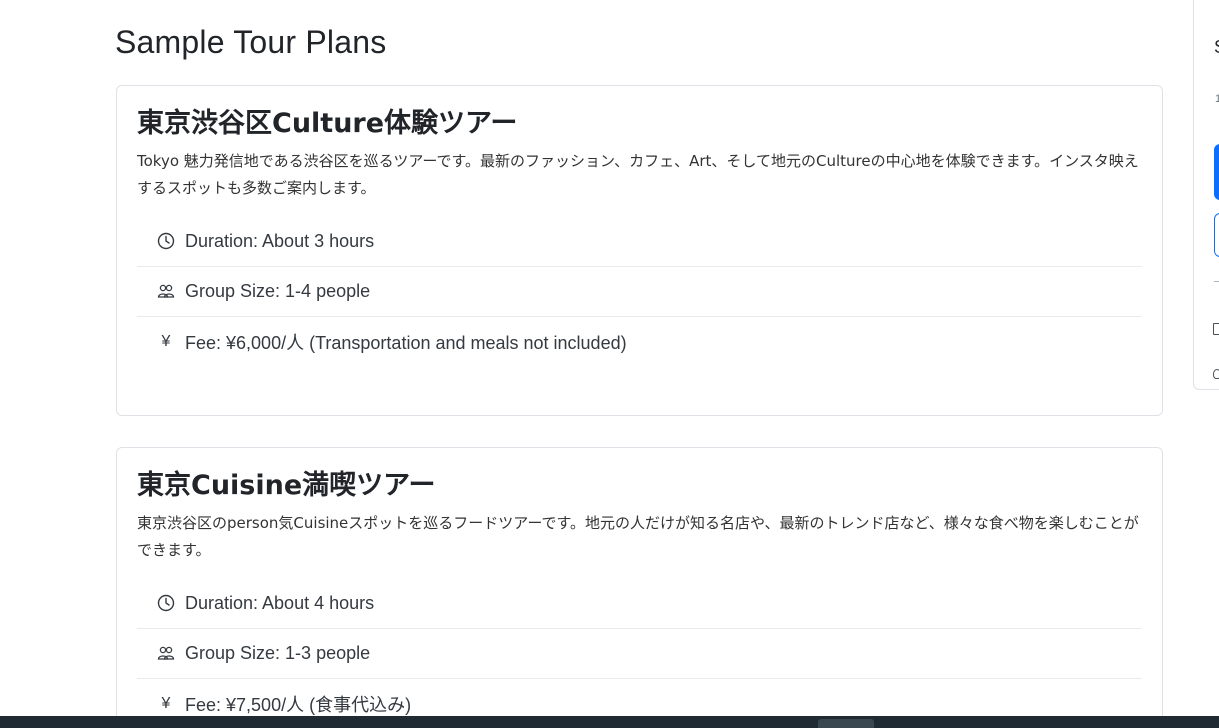 The image size is (1219, 728). Describe the element at coordinates (1216, 47) in the screenshot. I see `side-card-heading: S` at that location.